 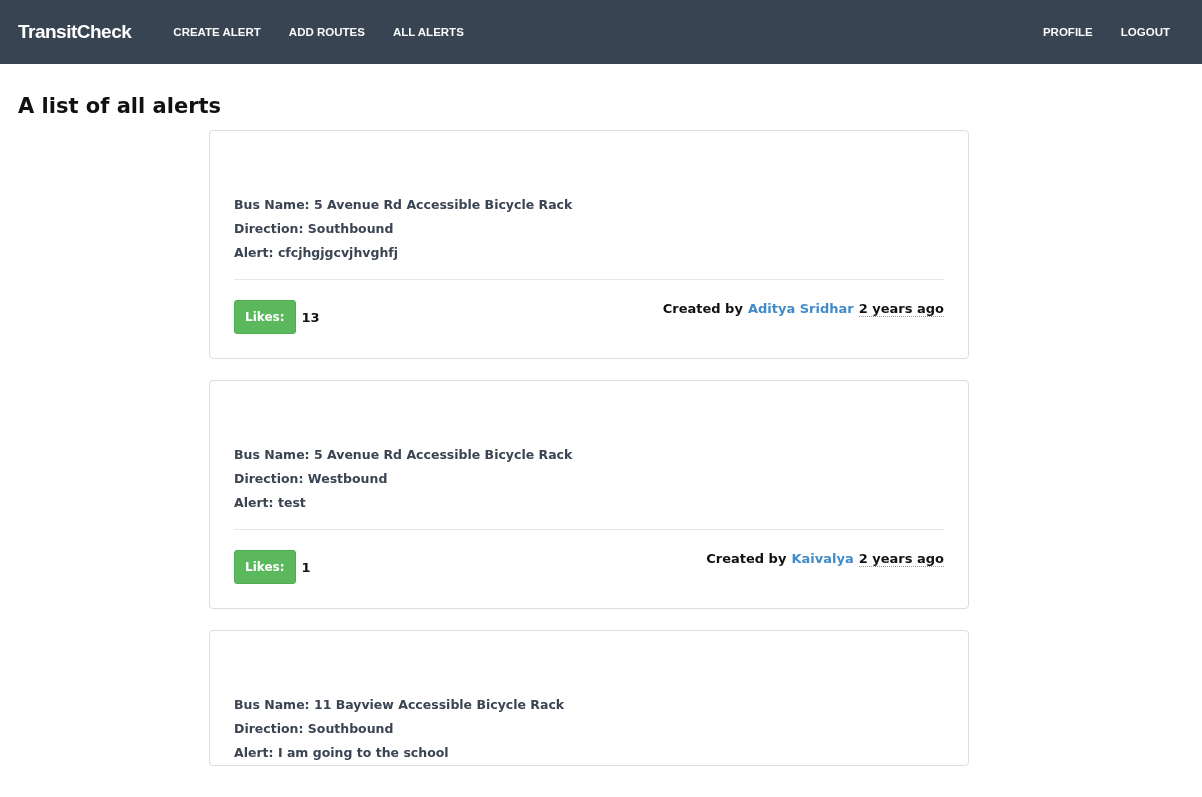 What do you see at coordinates (311, 479) in the screenshot?
I see `direction-text: Direction: Westbound` at bounding box center [311, 479].